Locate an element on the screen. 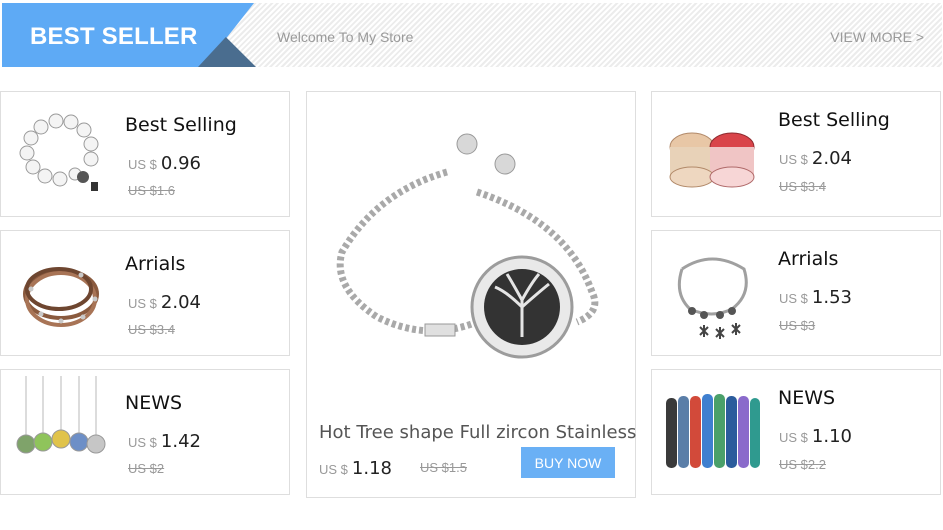 The height and width of the screenshot is (530, 943). multilayer-bracelets-icon is located at coordinates (712, 157).